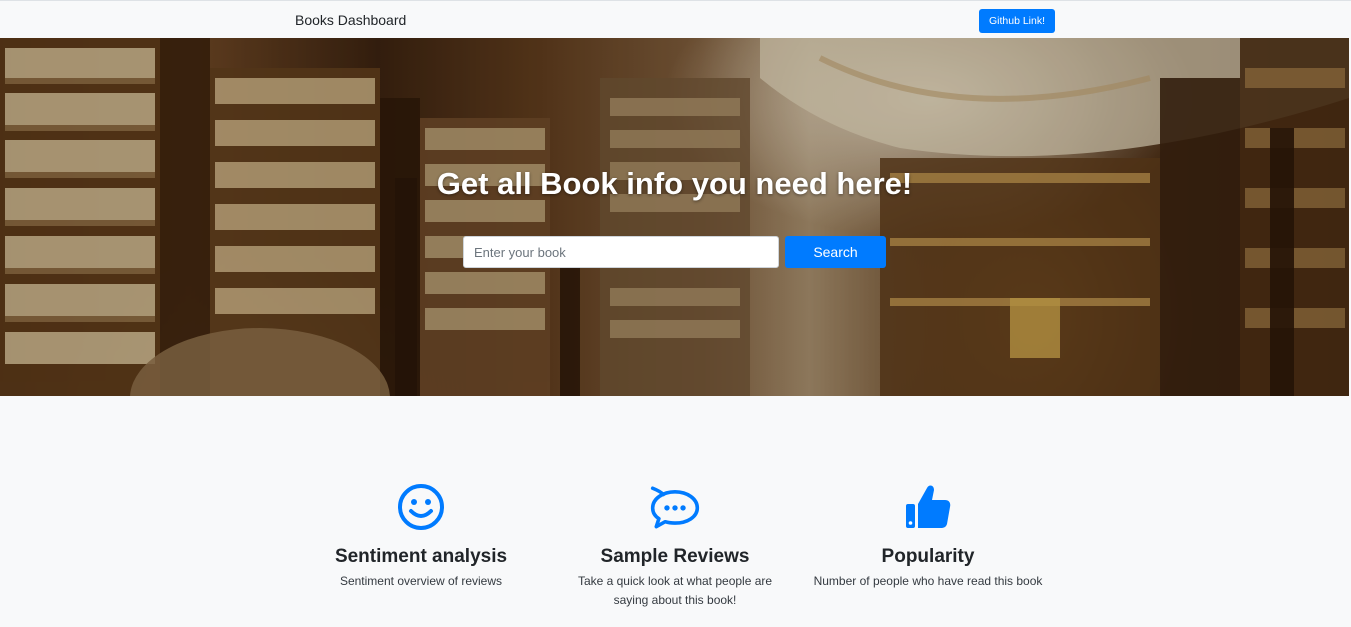  What do you see at coordinates (675, 556) in the screenshot?
I see `feature-title: Sample Reviews` at bounding box center [675, 556].